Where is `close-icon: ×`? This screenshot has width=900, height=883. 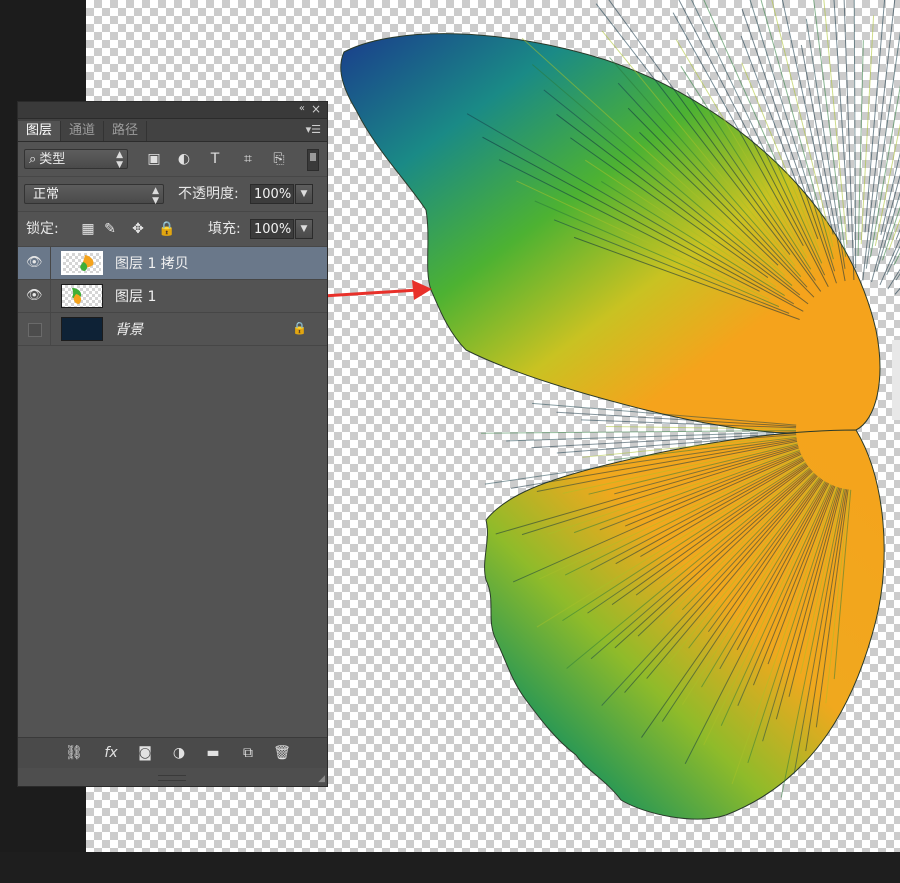
close-icon: × is located at coordinates (316, 109).